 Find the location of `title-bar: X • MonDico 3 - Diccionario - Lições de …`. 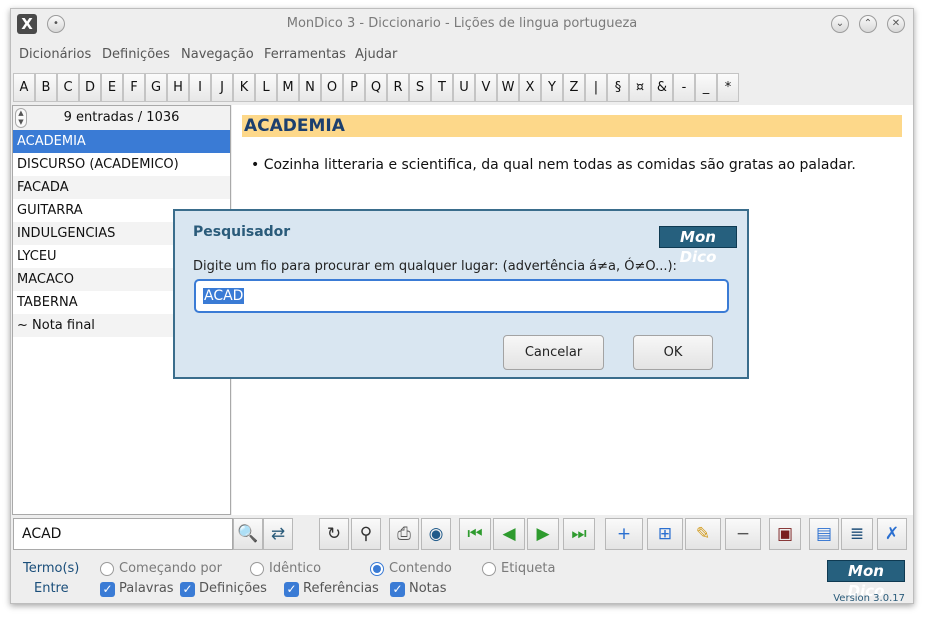

title-bar: X • MonDico 3 - Diccionario - Lições de … is located at coordinates (462, 24).